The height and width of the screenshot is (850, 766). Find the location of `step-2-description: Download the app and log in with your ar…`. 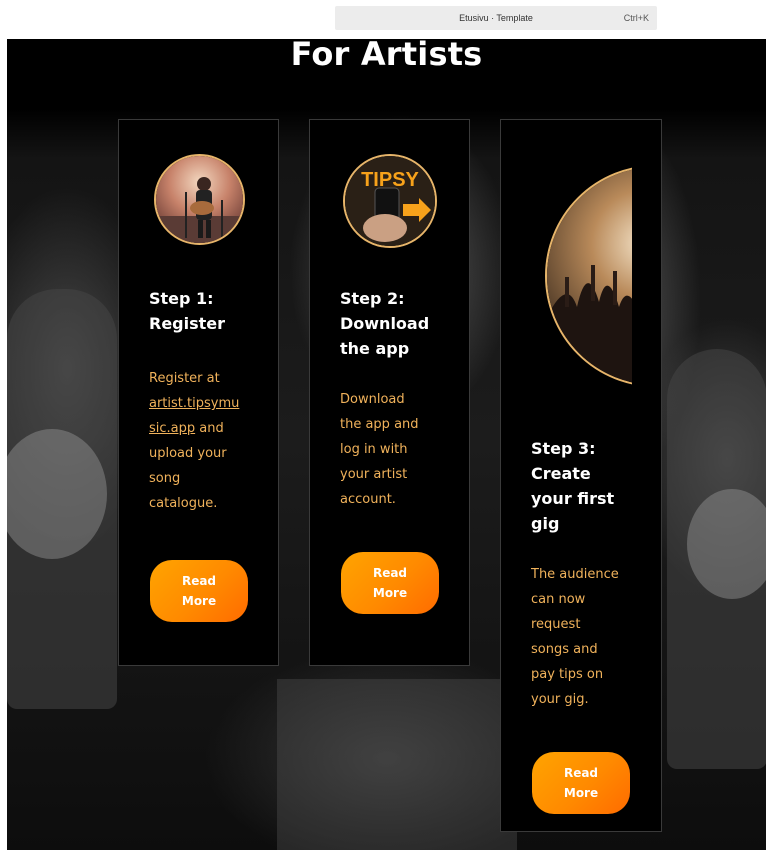

step-2-description: Download the app and log in with your ar… is located at coordinates (379, 449).